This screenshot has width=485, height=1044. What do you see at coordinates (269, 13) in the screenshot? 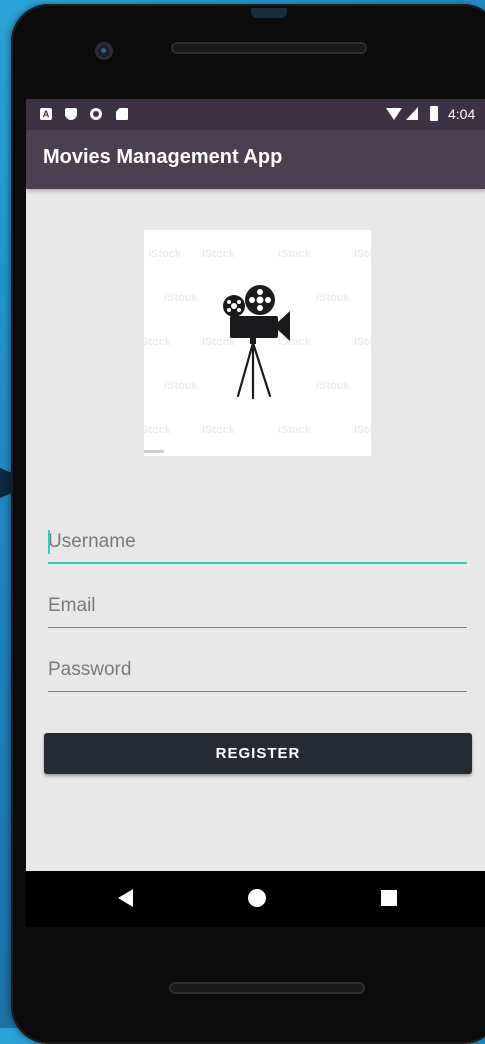
I see `top-notch` at bounding box center [269, 13].